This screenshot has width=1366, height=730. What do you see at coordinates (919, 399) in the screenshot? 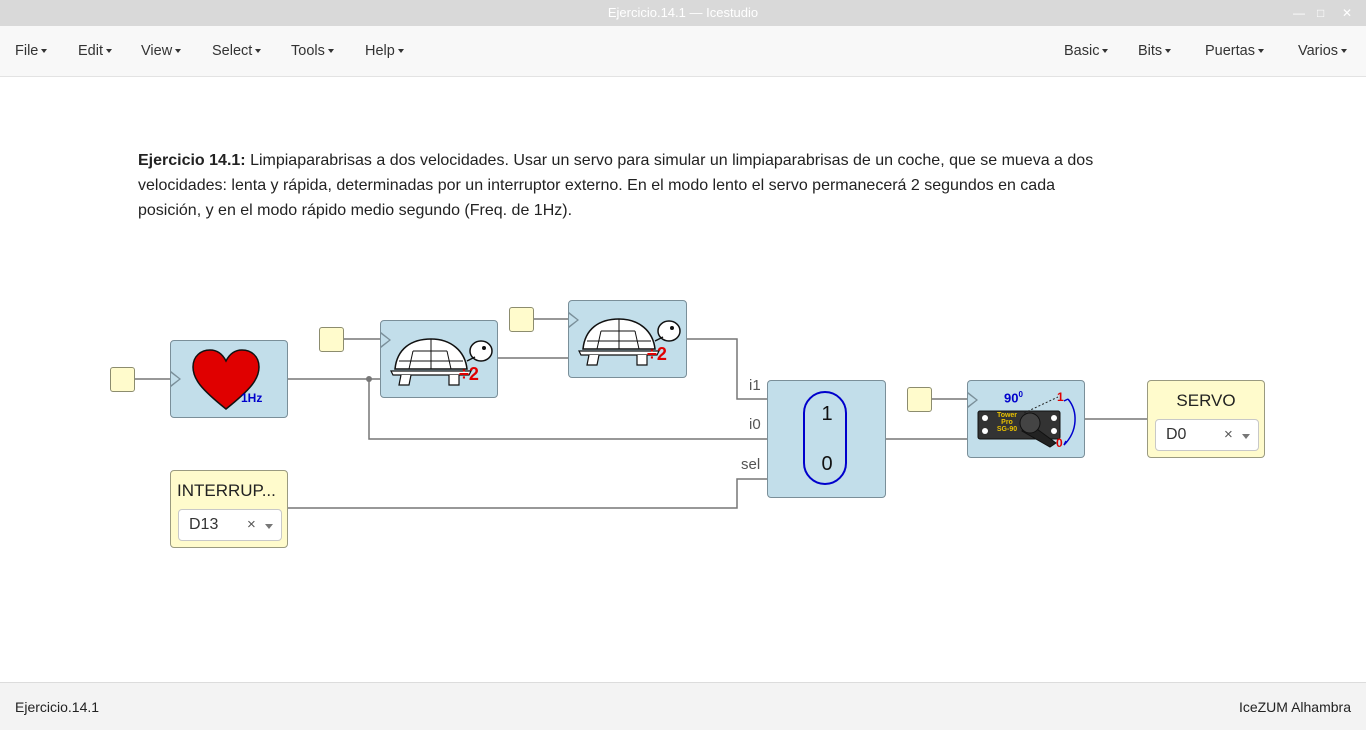
I see `constant-input-servo` at bounding box center [919, 399].